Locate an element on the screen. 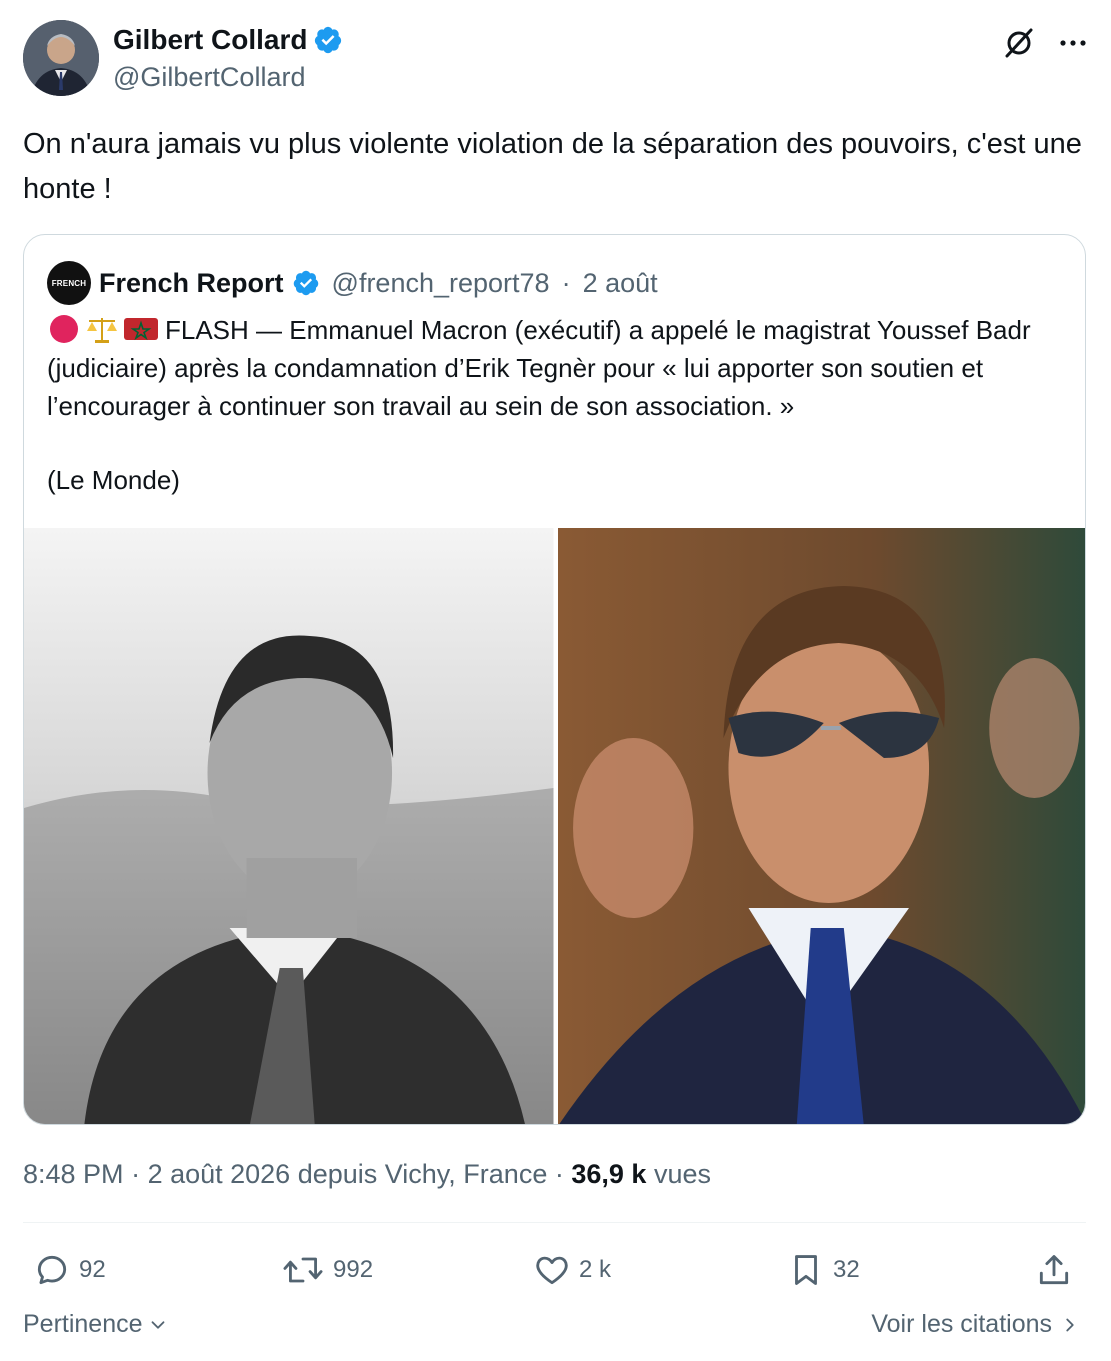 Image resolution: width=1111 pixels, height=1361 pixels. replies-footer: Pertinence Voir les citations is located at coordinates (554, 1328).